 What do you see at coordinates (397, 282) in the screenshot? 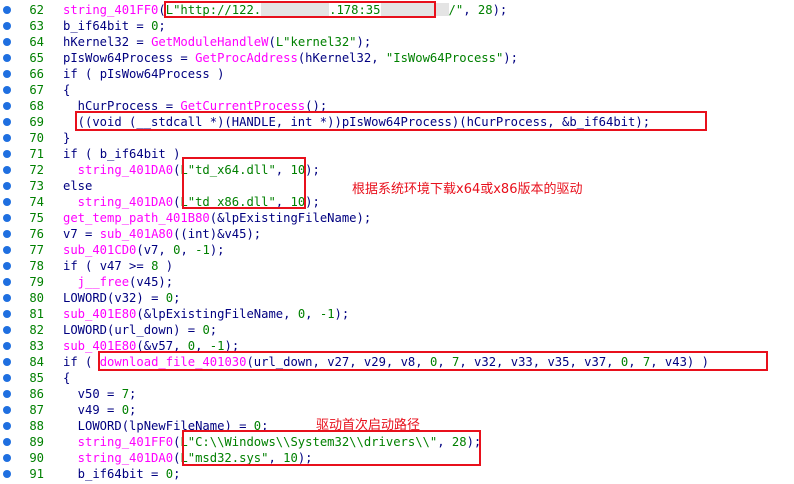
I see `code-line: 79 j__free(v45);` at bounding box center [397, 282].